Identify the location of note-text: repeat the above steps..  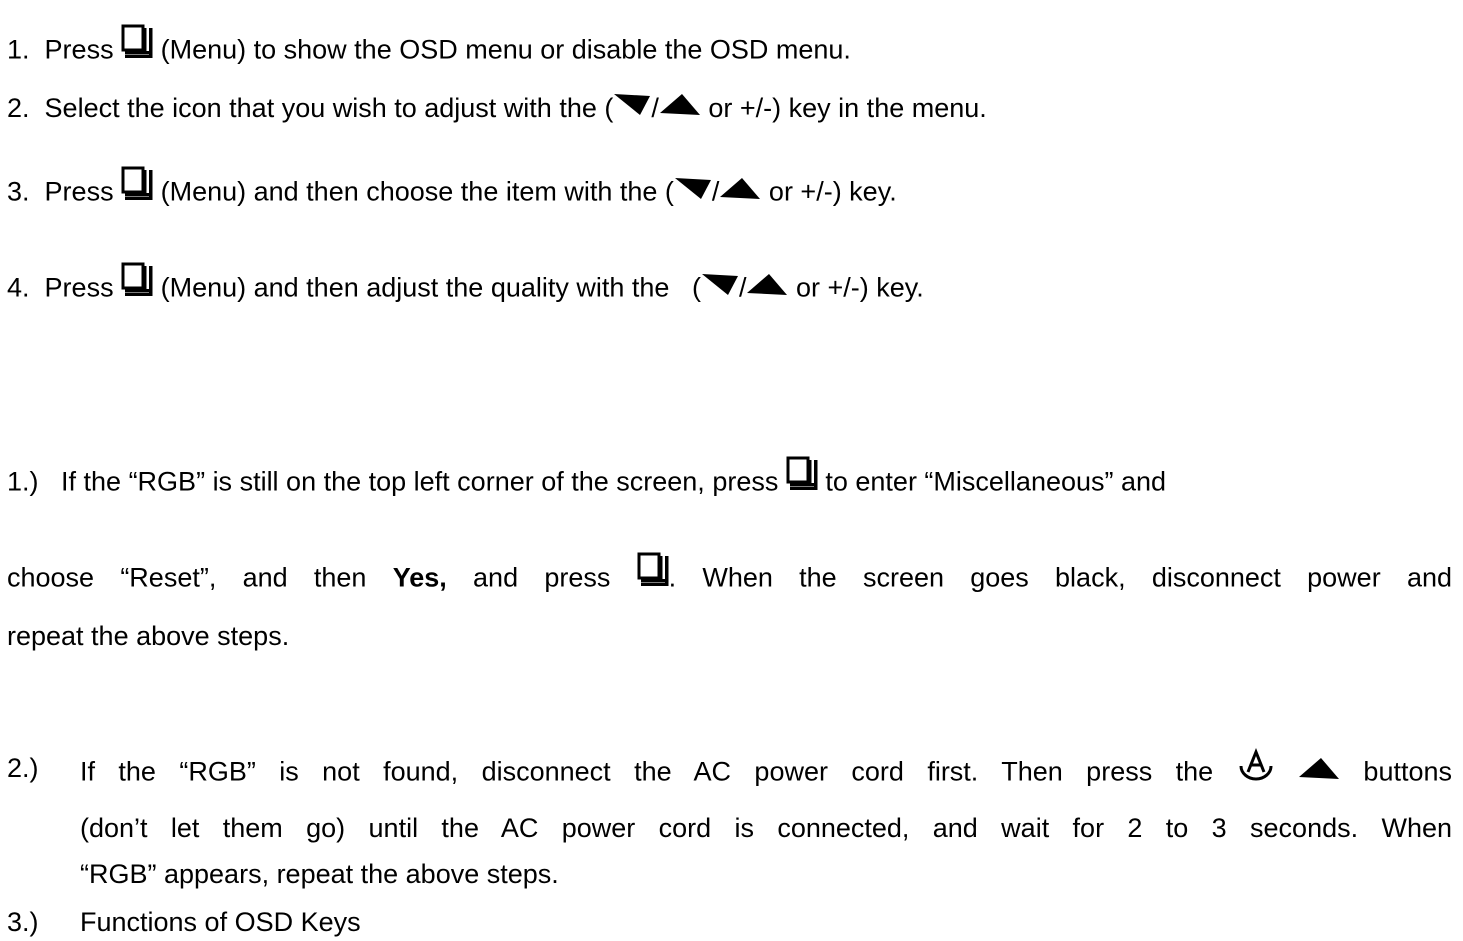
(148, 636).